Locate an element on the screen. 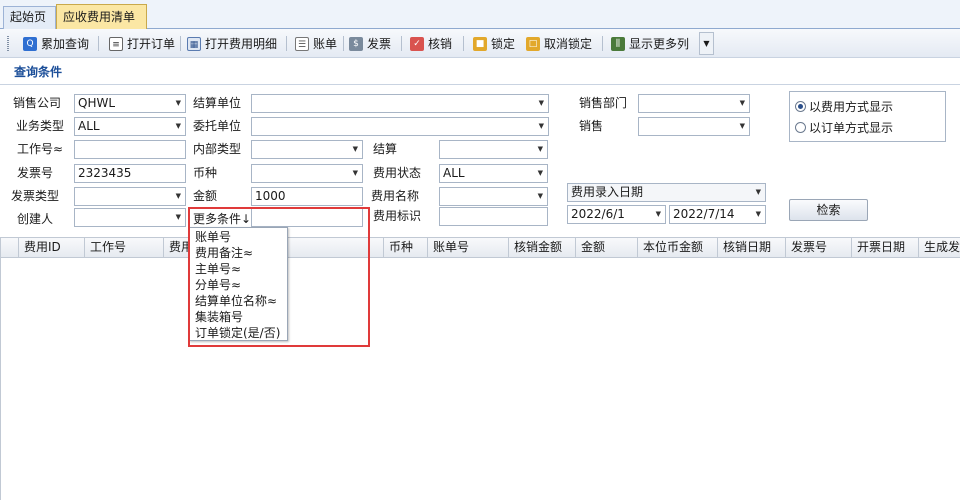  document-icon: ≡ is located at coordinates (116, 43).